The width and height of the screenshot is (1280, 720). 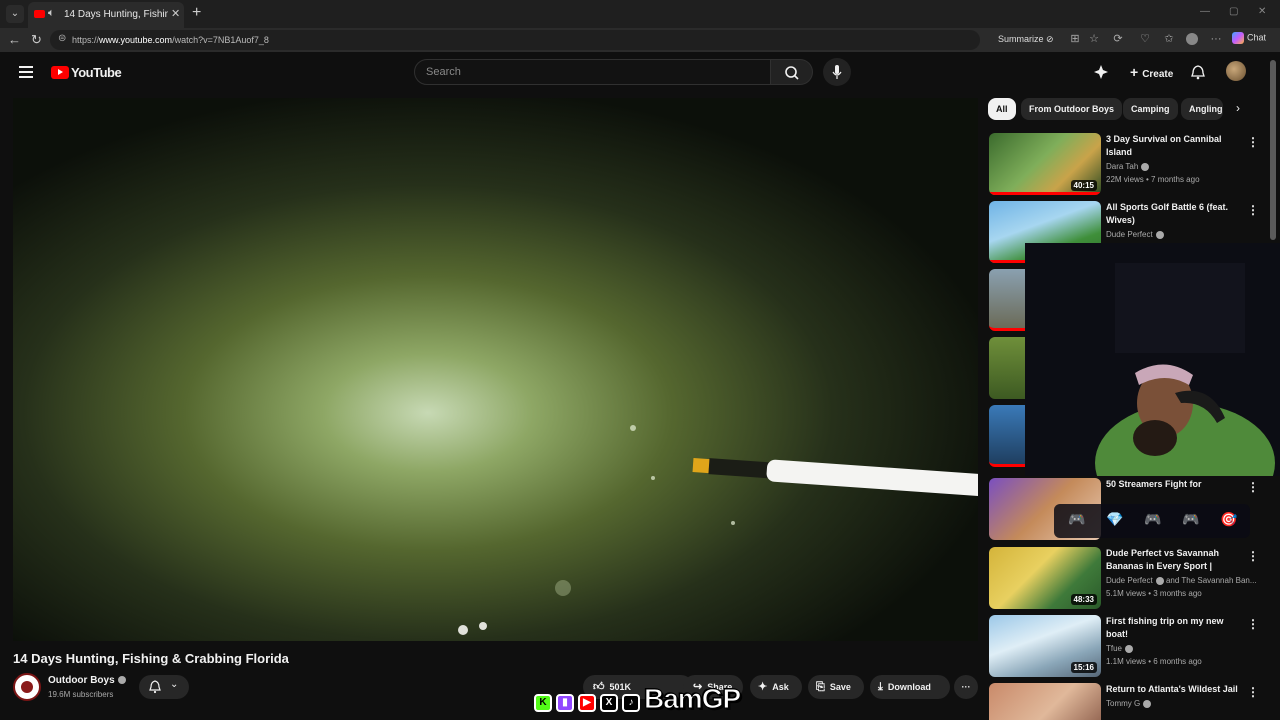 What do you see at coordinates (1165, 627) in the screenshot?
I see `recommendation-title: First fishing trip on my new boat!` at bounding box center [1165, 627].